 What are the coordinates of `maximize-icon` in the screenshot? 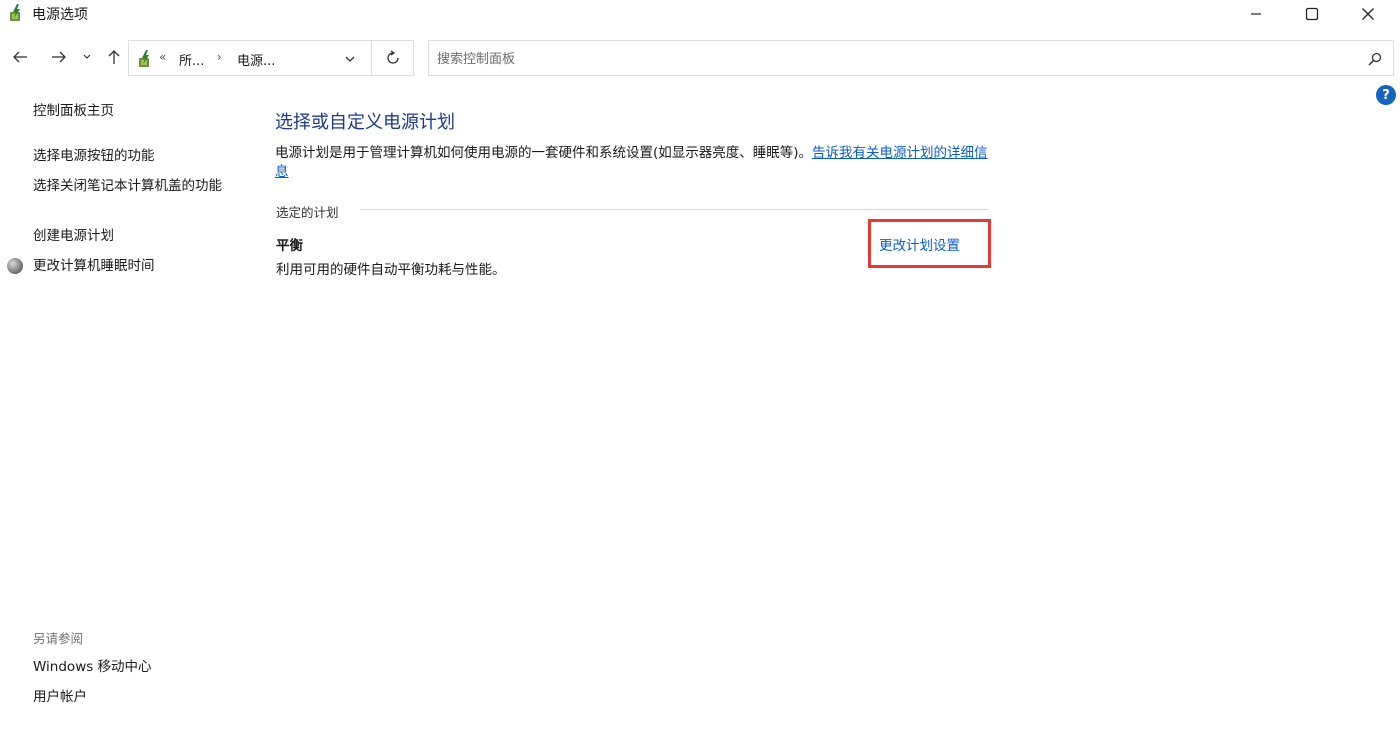 It's located at (1312, 14).